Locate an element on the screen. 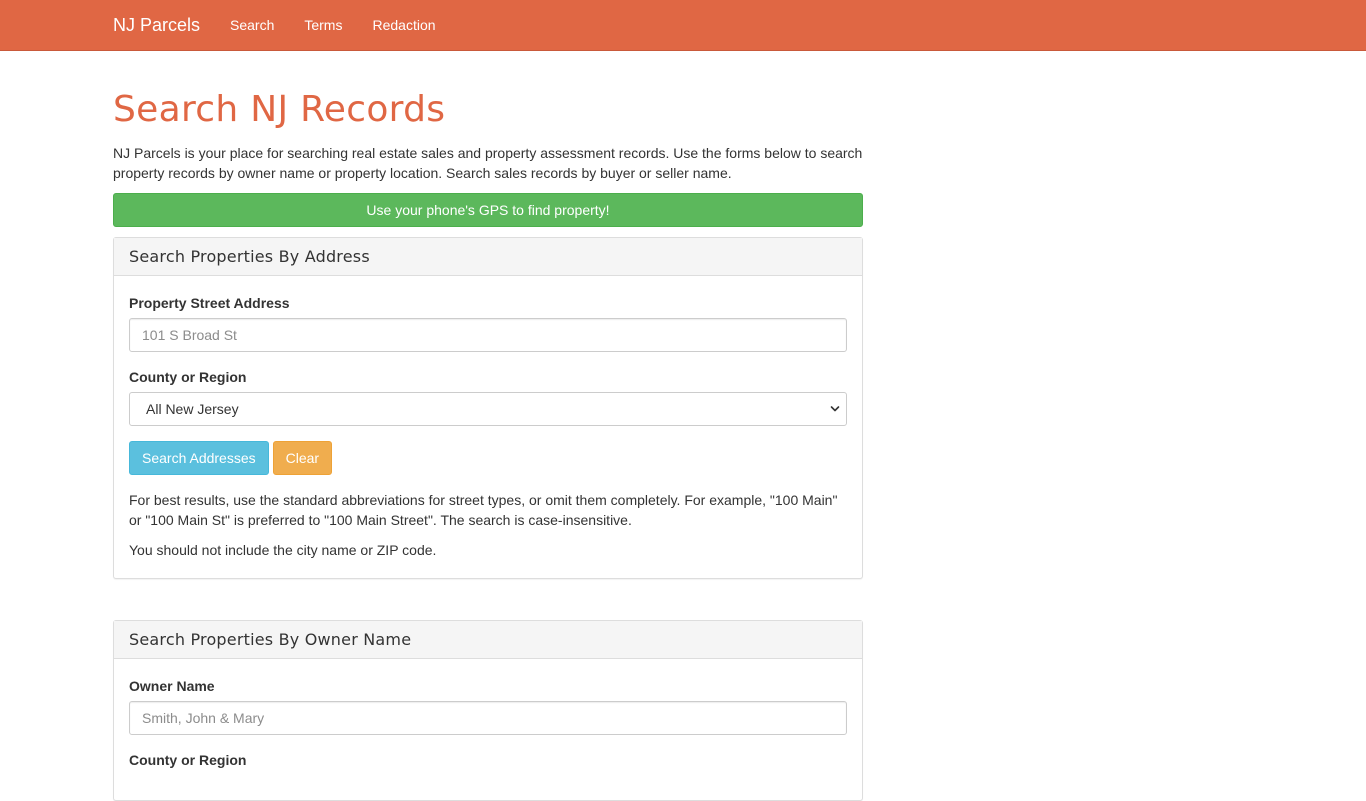 The image size is (1366, 801). county-select-value: All New Jersey is located at coordinates (192, 409).